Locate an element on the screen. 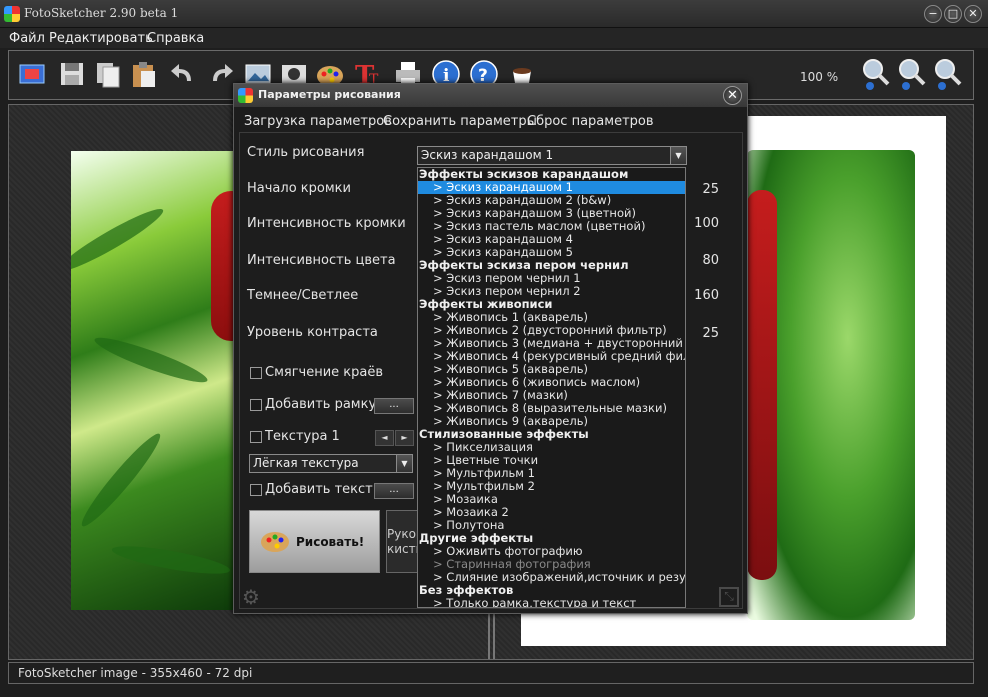 The height and width of the screenshot is (697, 988). zoom-out-icon is located at coordinates (876, 74).